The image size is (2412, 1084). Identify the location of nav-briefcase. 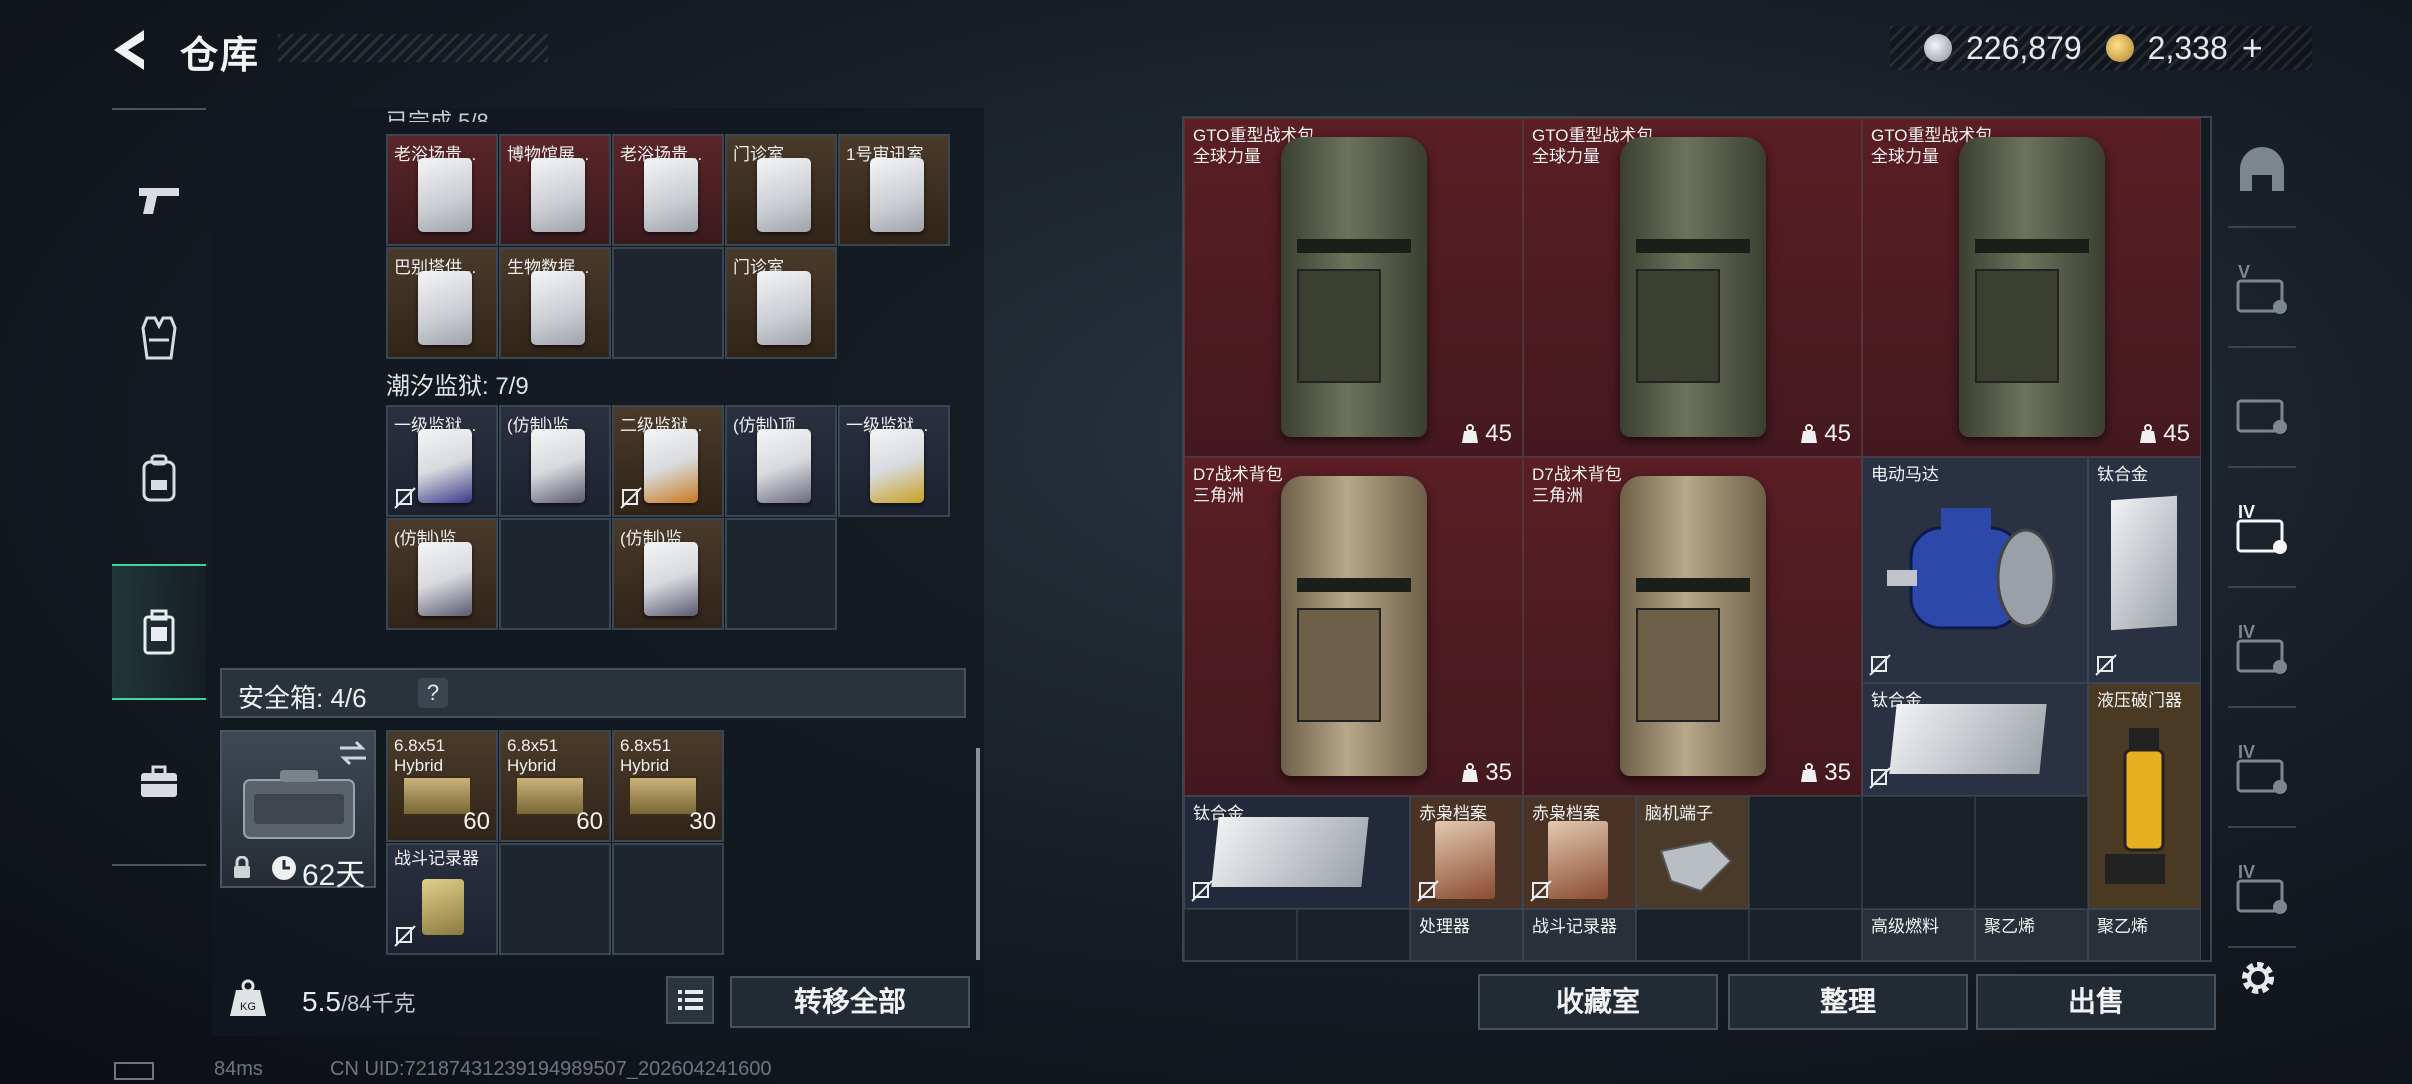
(159, 782).